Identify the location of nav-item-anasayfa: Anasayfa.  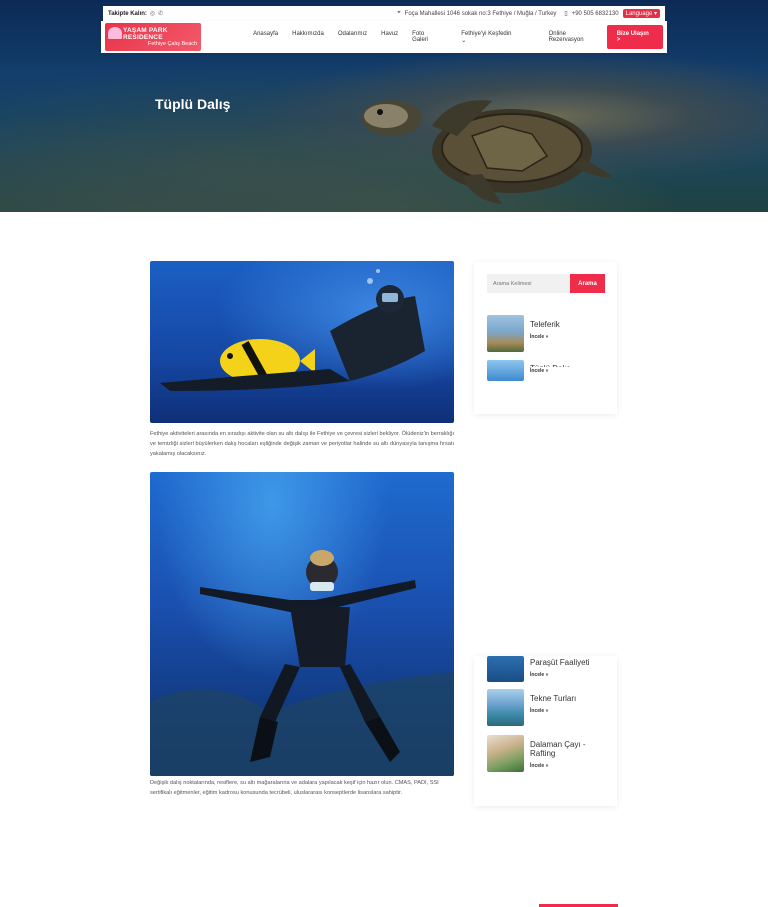
(265, 37).